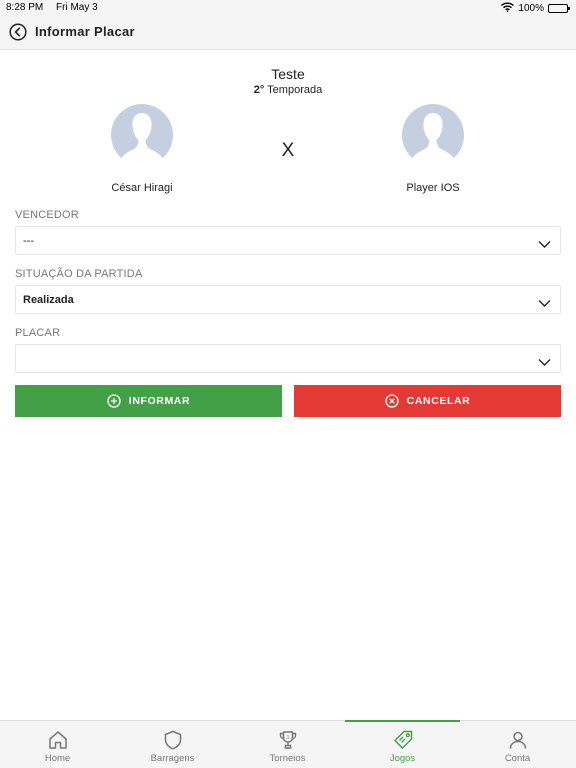  What do you see at coordinates (518, 740) in the screenshot?
I see `user-icon` at bounding box center [518, 740].